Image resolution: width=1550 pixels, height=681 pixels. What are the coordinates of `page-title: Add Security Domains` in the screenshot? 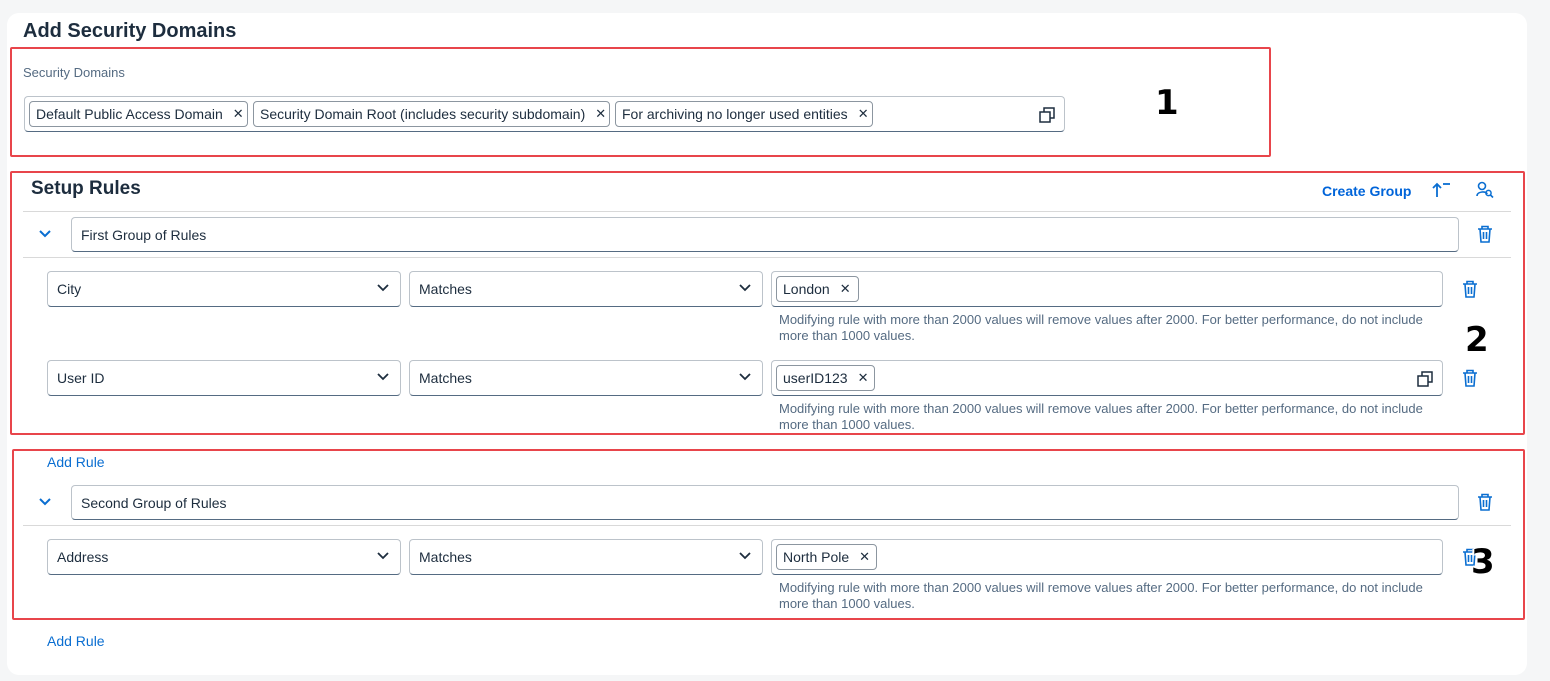 It's located at (130, 31).